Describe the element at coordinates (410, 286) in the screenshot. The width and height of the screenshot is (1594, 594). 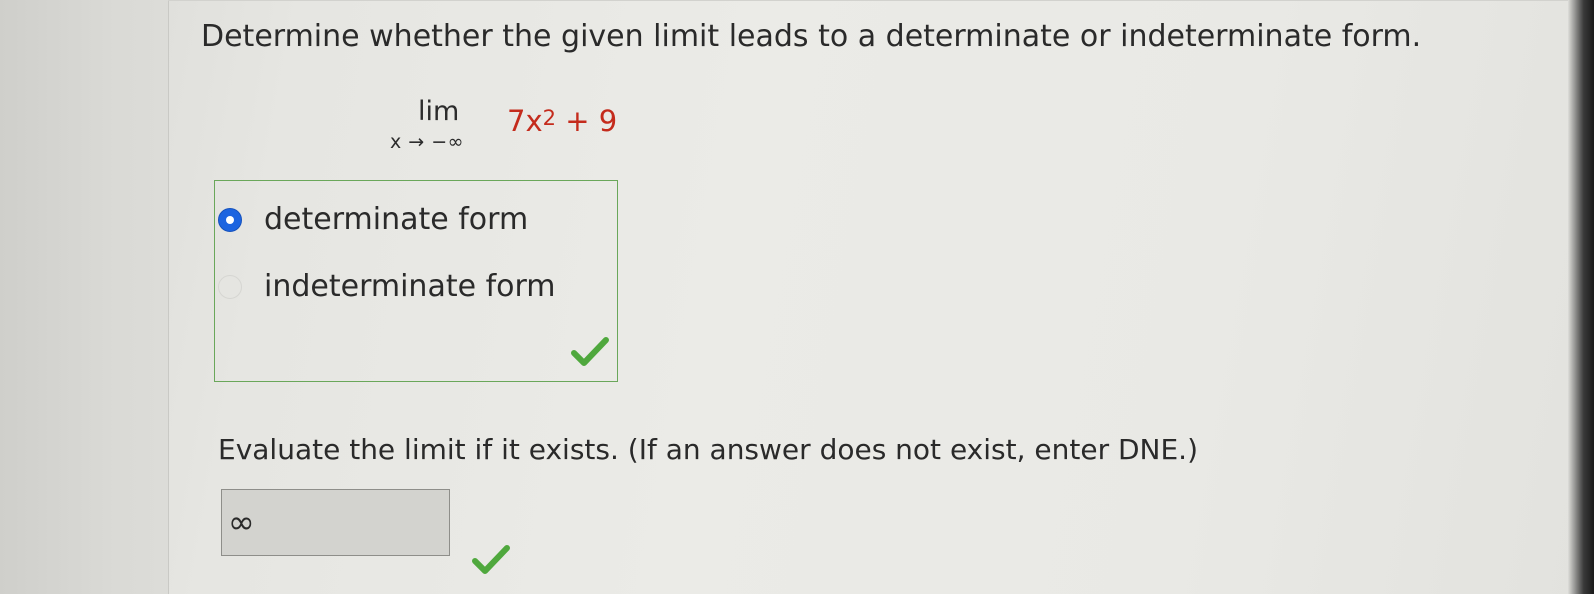
I see `choice-label: indeterminate form` at that location.